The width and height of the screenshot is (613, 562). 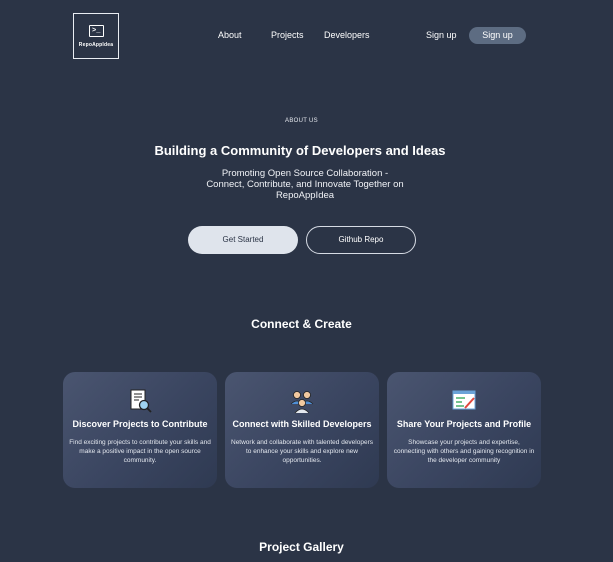 What do you see at coordinates (96, 45) in the screenshot?
I see `logo-text: RepoAppIdea` at bounding box center [96, 45].